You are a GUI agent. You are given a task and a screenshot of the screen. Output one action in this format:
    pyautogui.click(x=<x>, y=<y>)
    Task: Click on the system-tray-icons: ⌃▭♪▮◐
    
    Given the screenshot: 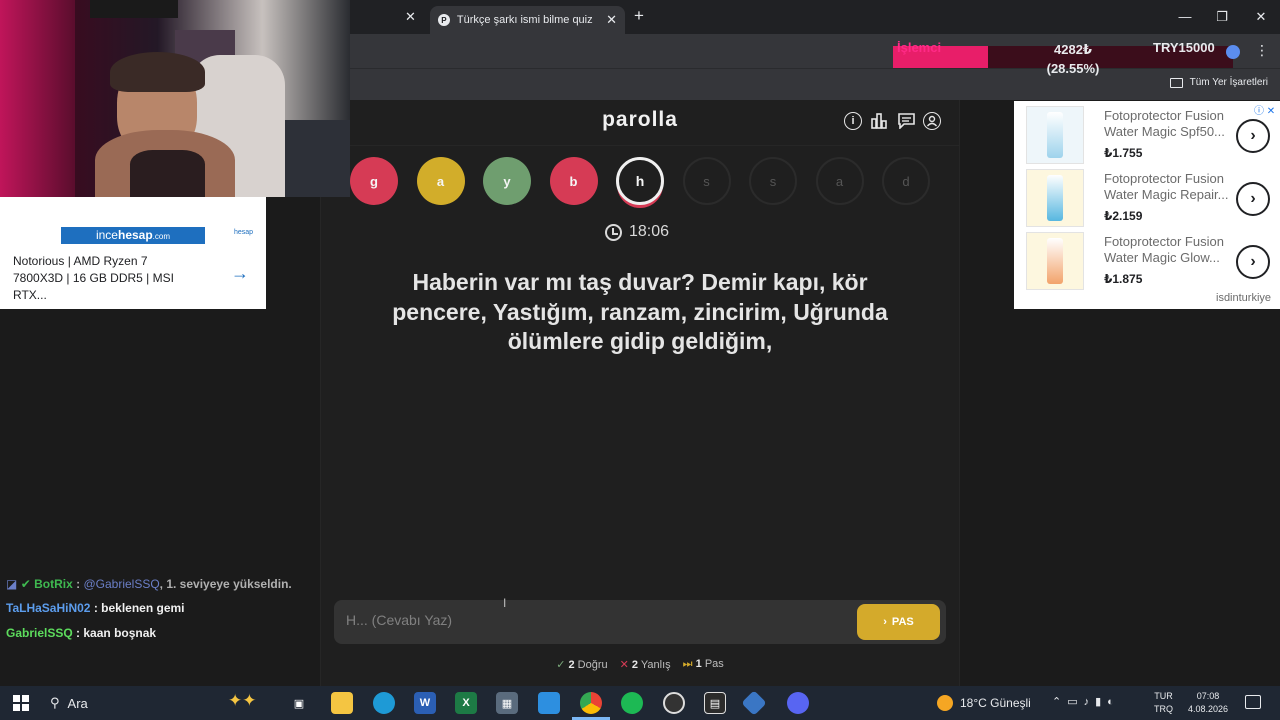 What is the action you would take?
    pyautogui.click(x=1086, y=701)
    